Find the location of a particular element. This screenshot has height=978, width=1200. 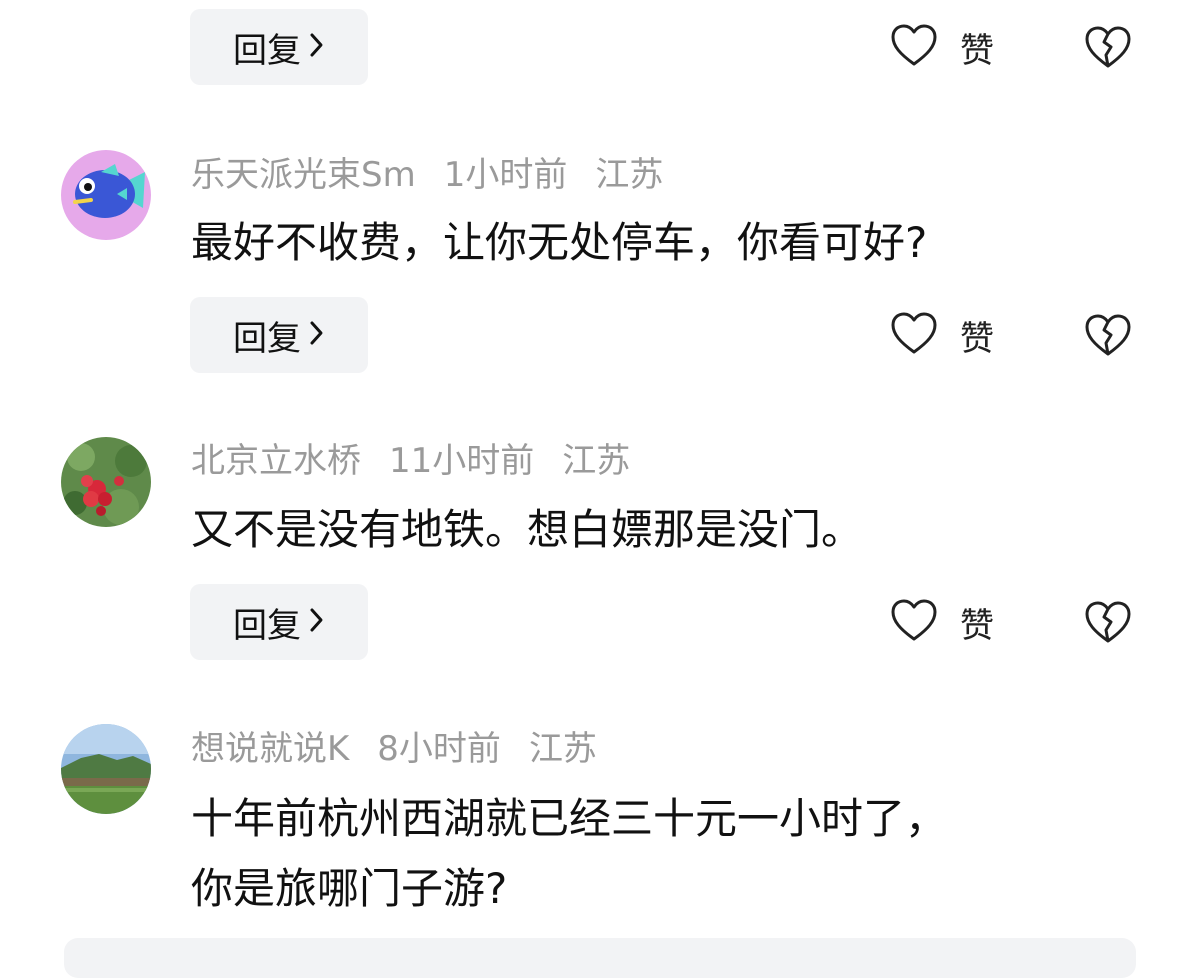

username: 乐天派光束Sm is located at coordinates (303, 175).